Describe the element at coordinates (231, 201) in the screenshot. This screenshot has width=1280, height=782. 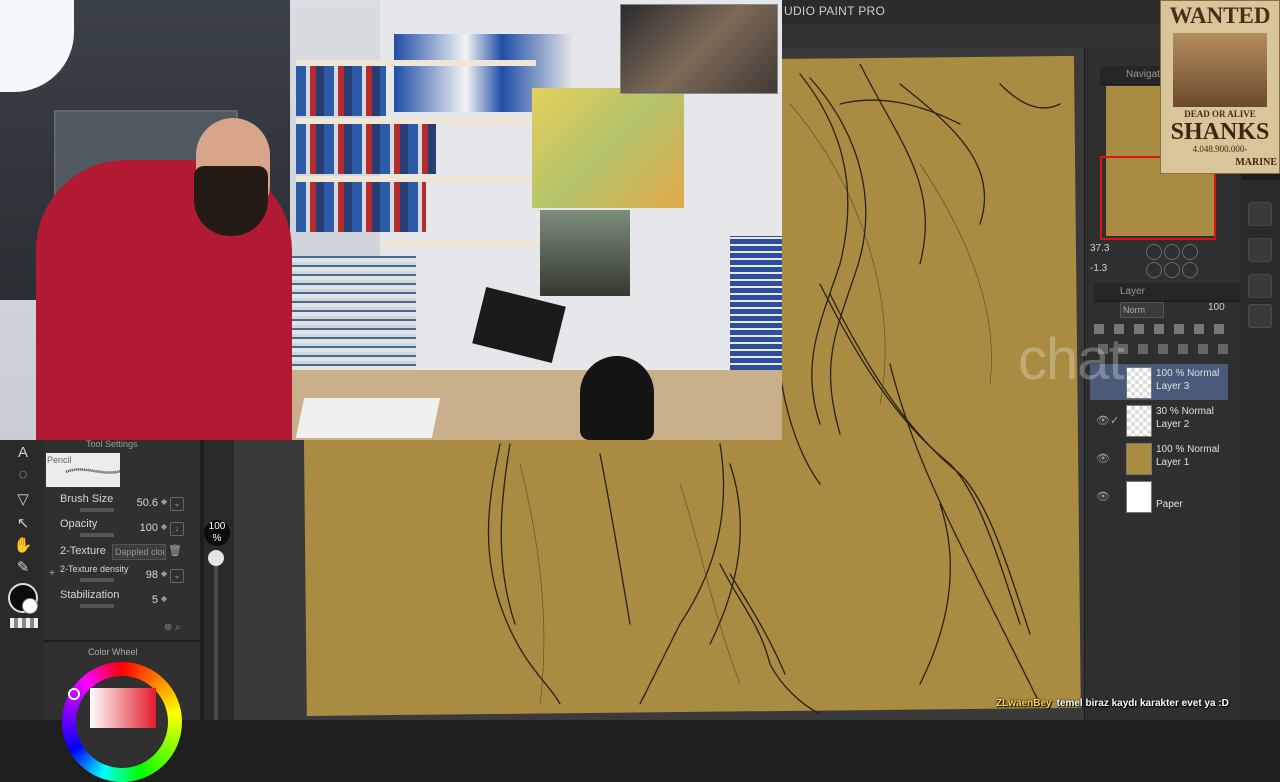
I see `webcam-person-beard` at that location.